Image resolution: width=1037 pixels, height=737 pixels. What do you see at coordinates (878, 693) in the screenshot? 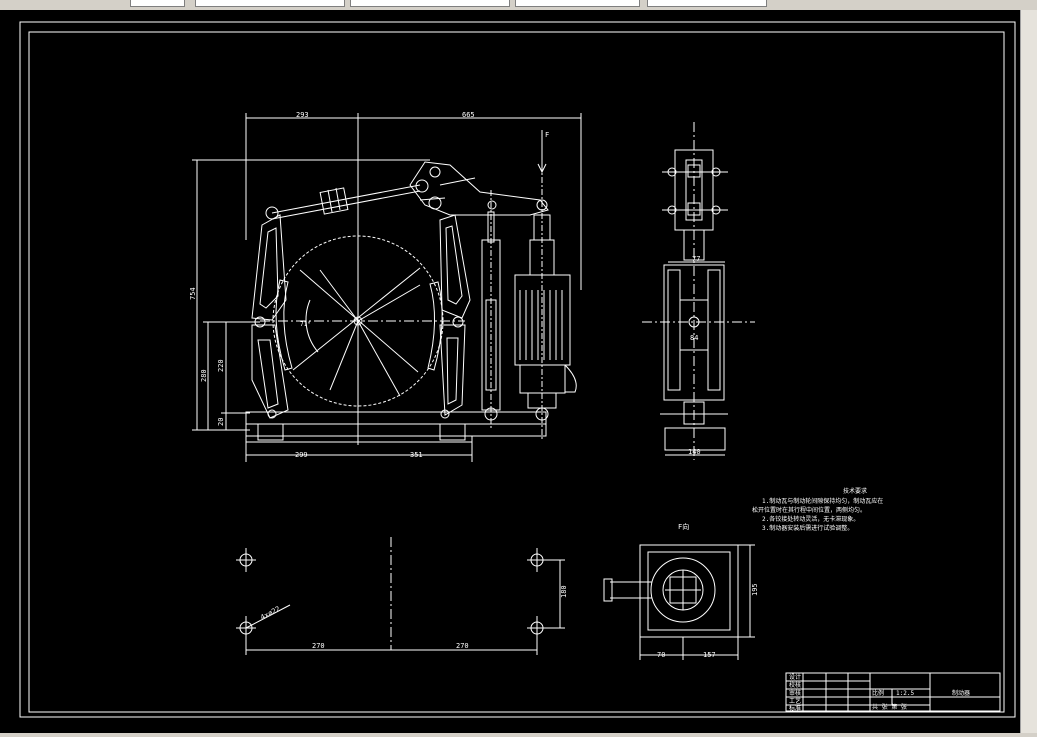
I see `tb-scale-label: 比例` at bounding box center [878, 693].